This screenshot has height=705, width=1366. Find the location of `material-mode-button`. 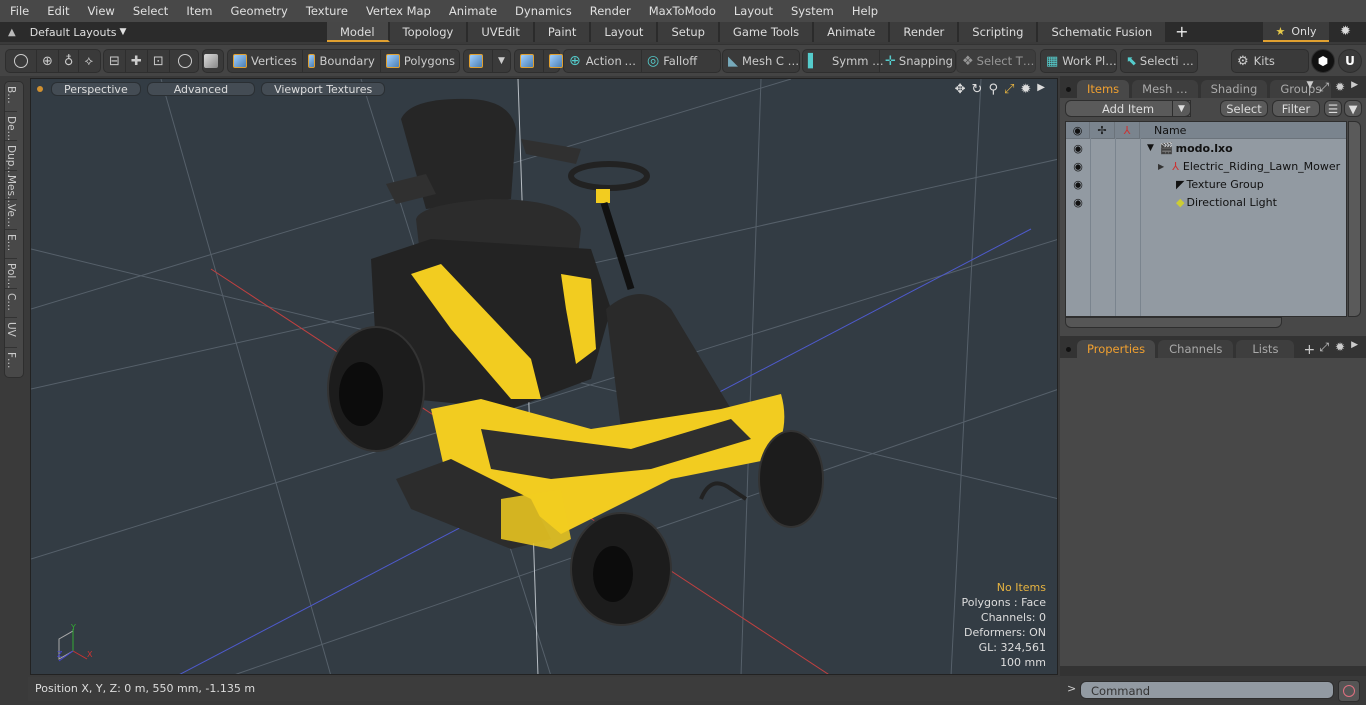

material-mode-button is located at coordinates (478, 61).